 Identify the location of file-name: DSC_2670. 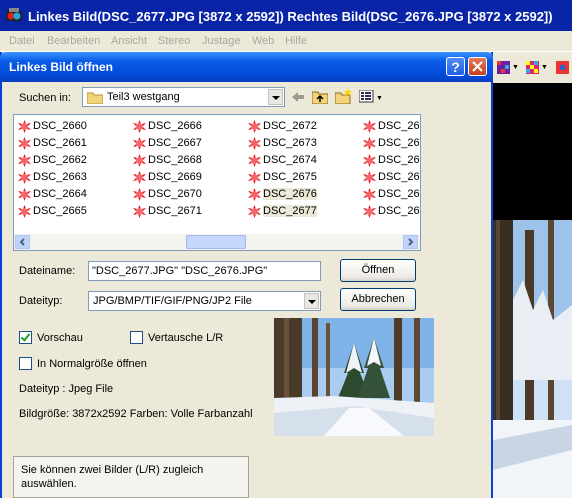
(175, 194).